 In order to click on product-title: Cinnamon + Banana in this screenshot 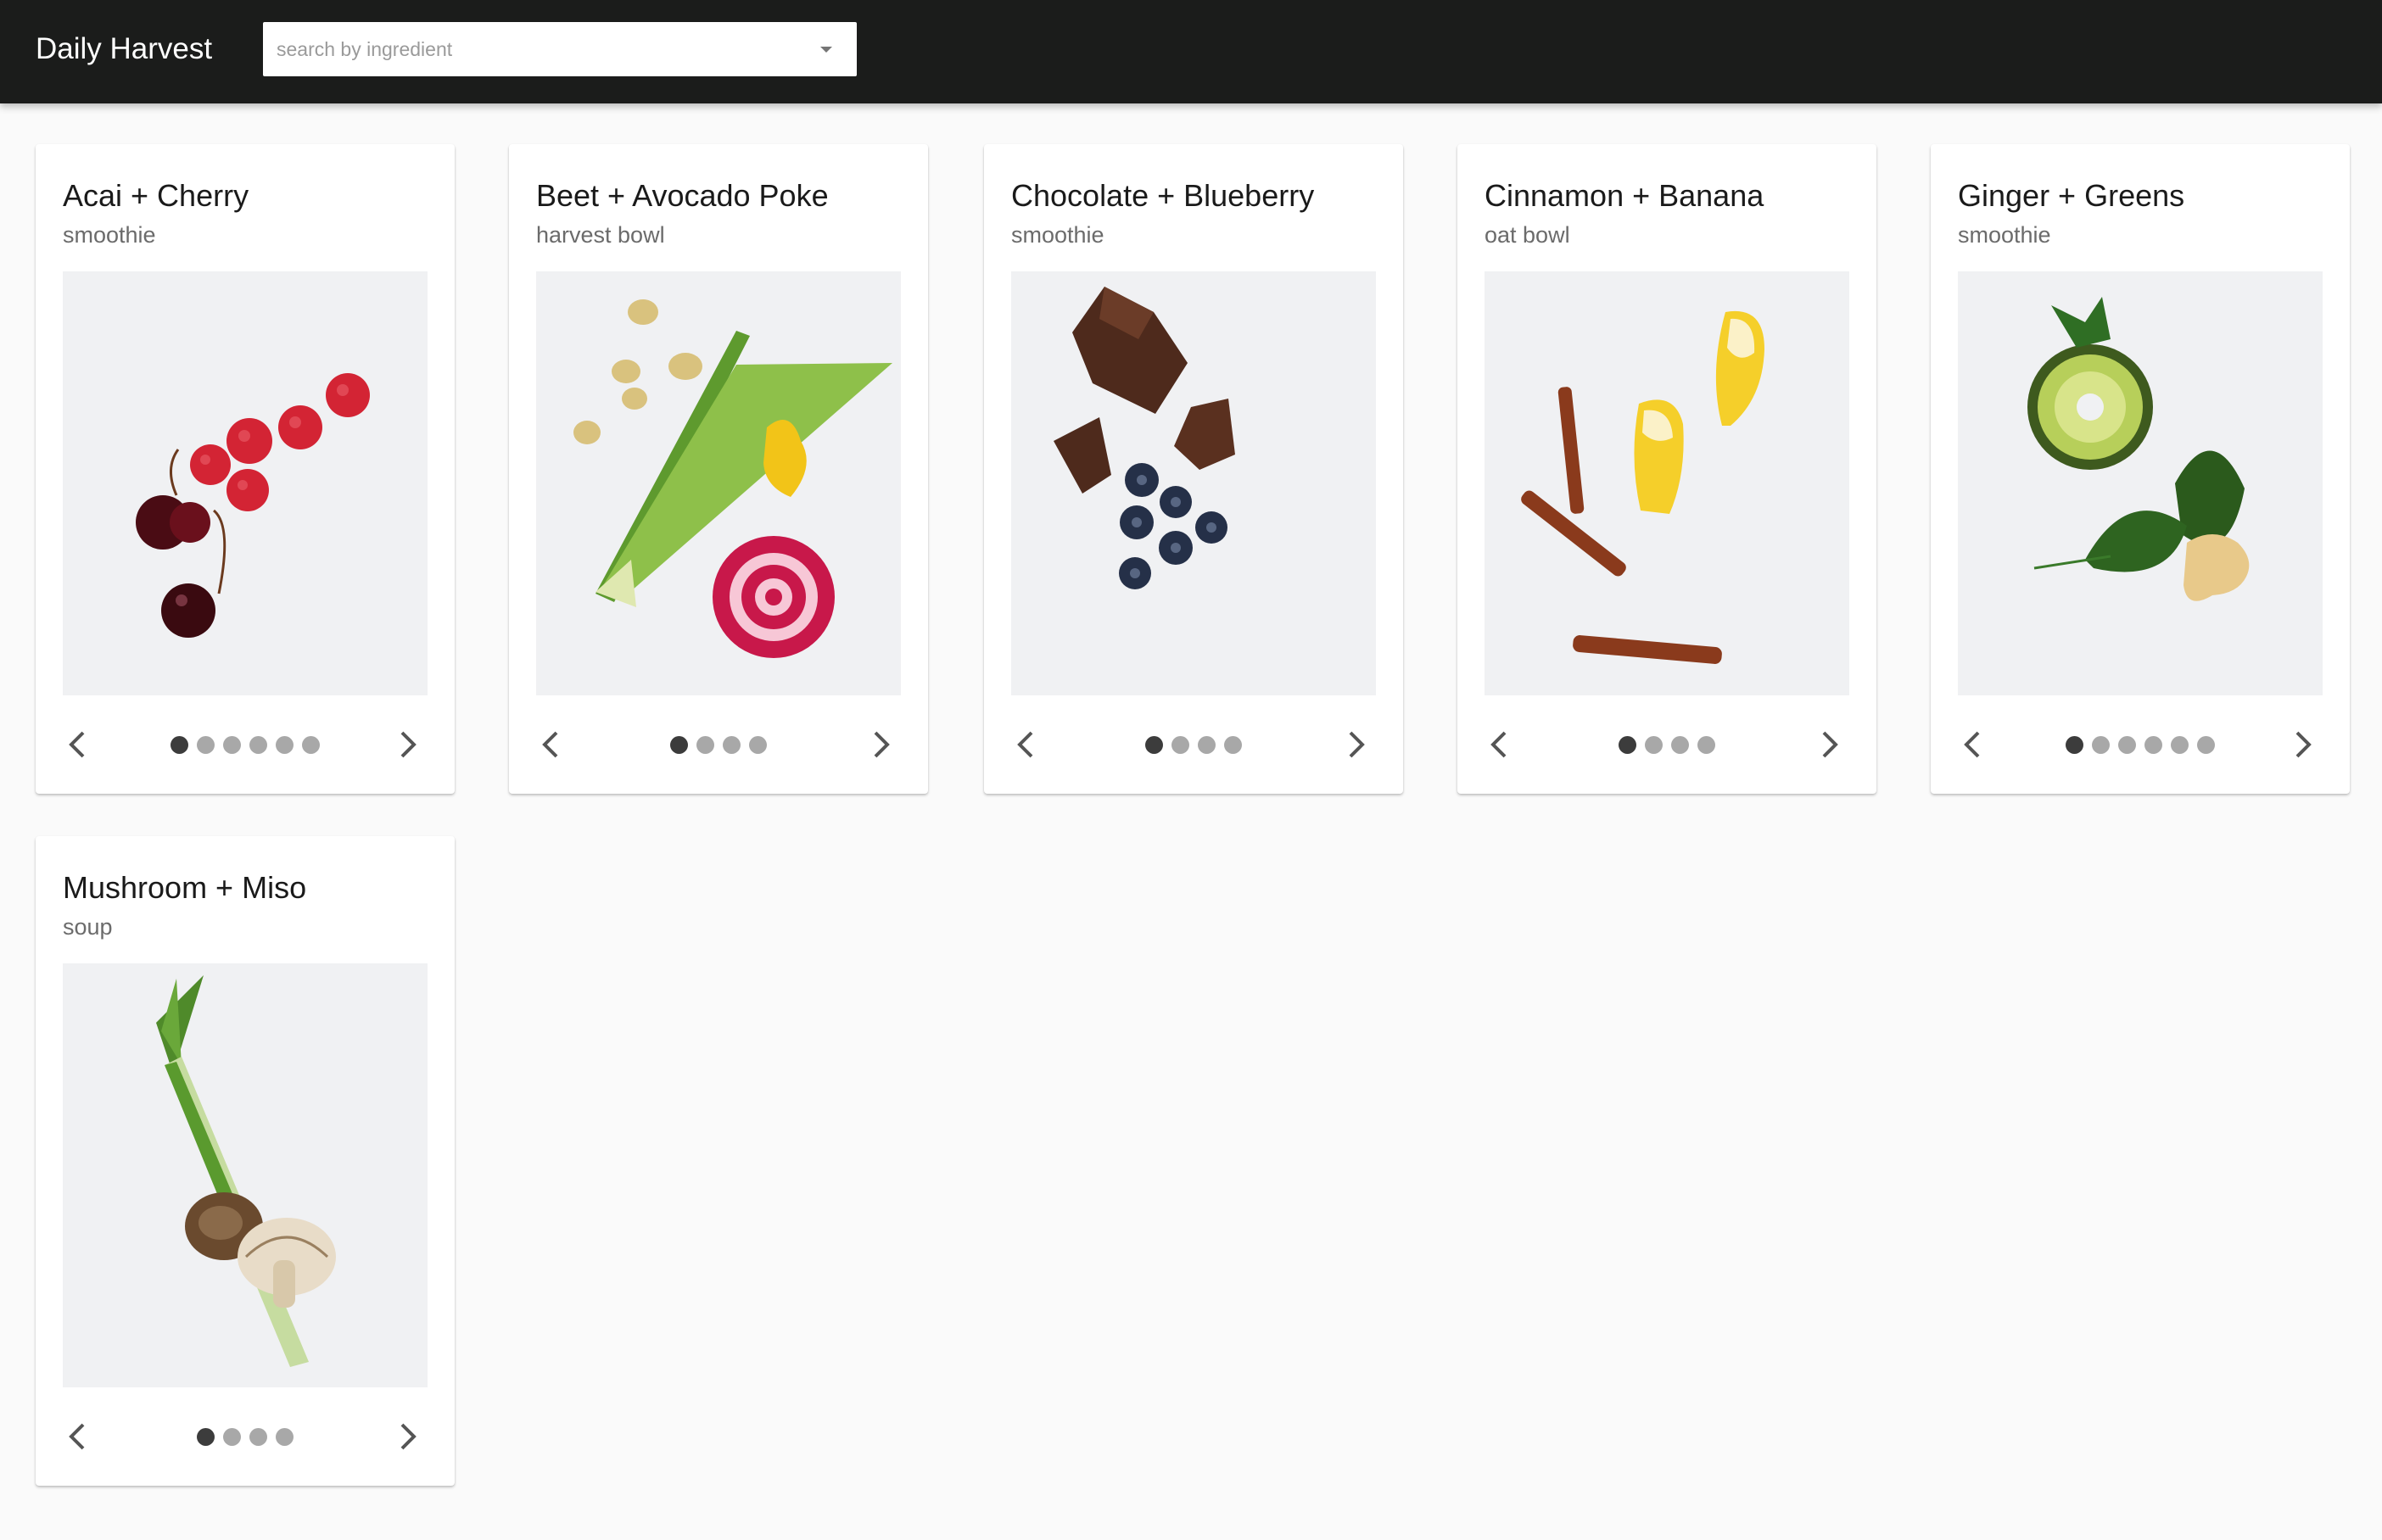, I will do `click(1624, 195)`.